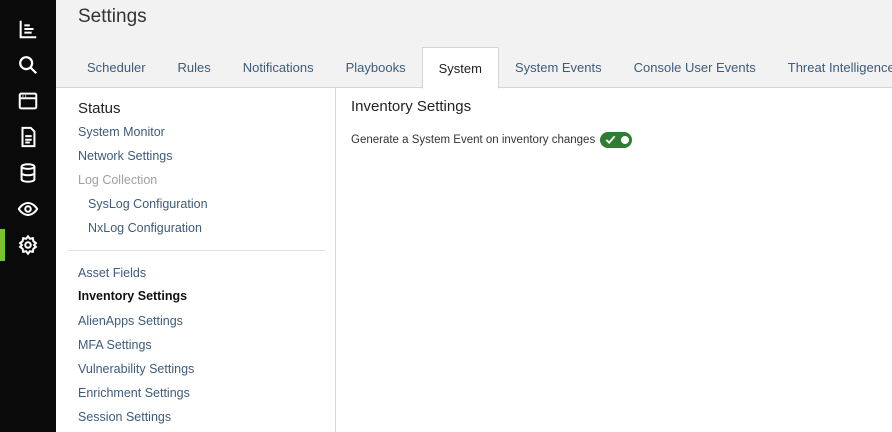 Image resolution: width=892 pixels, height=432 pixels. I want to click on check-icon, so click(610, 140).